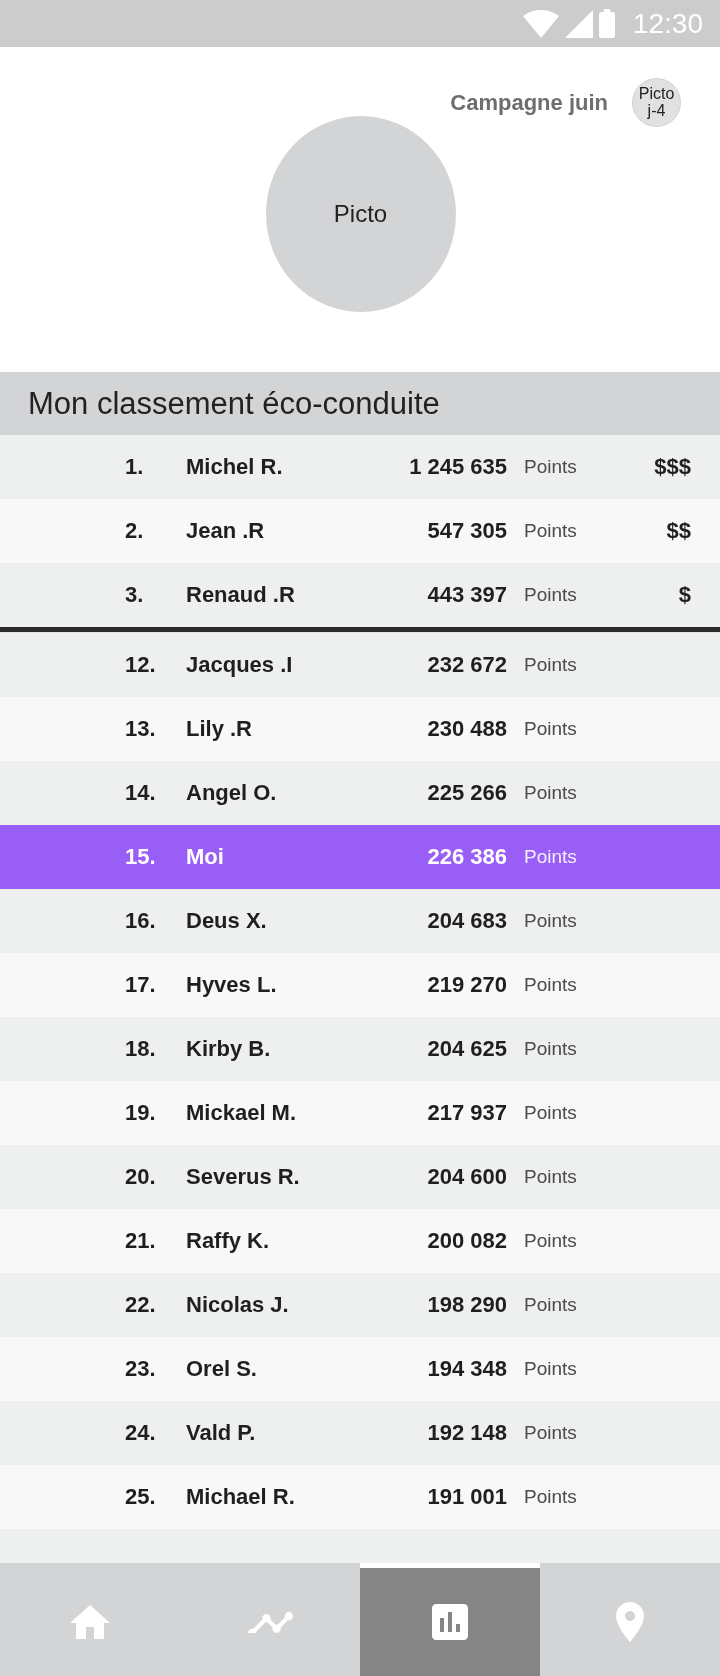 This screenshot has width=720, height=1676. What do you see at coordinates (135, 531) in the screenshot?
I see `rank-number: 2.` at bounding box center [135, 531].